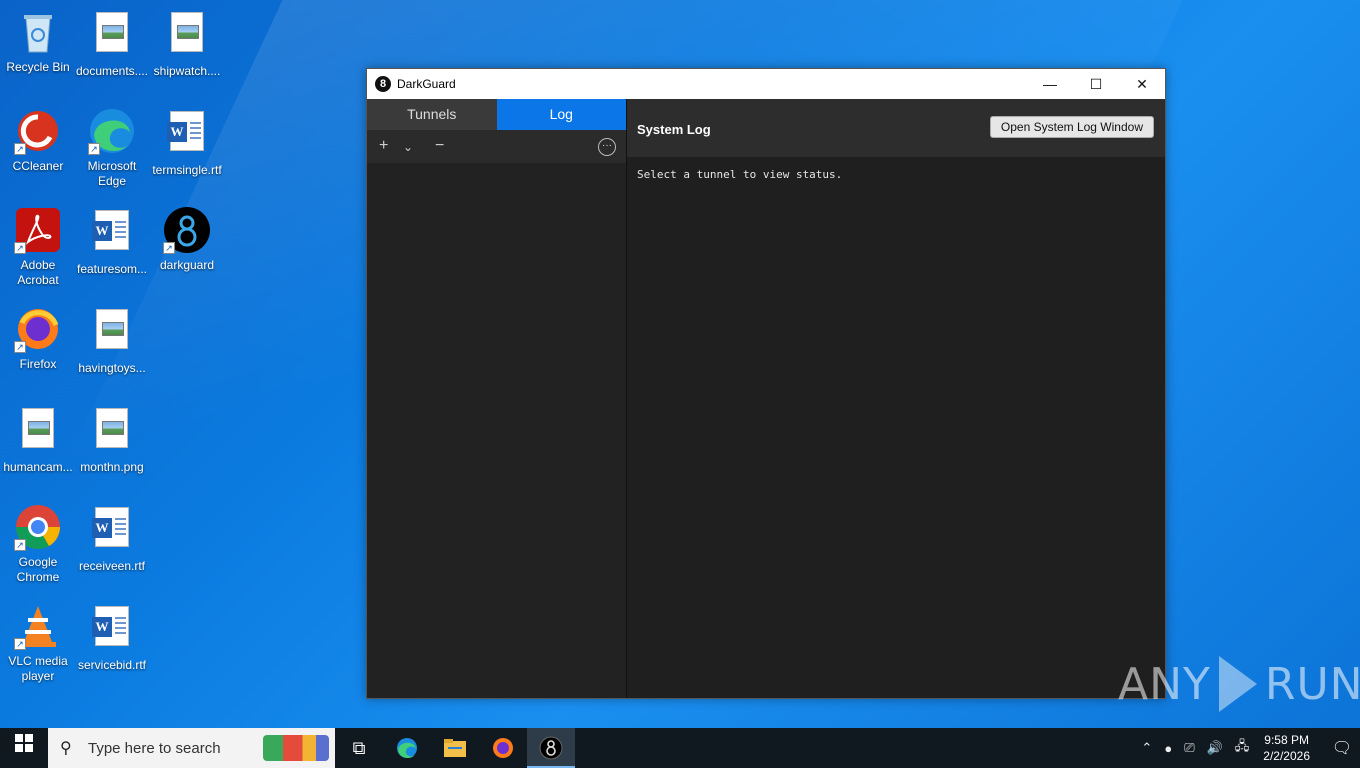 The height and width of the screenshot is (768, 1360). What do you see at coordinates (112, 665) in the screenshot?
I see `desktop-icon-label: servicebid.rtf` at bounding box center [112, 665].